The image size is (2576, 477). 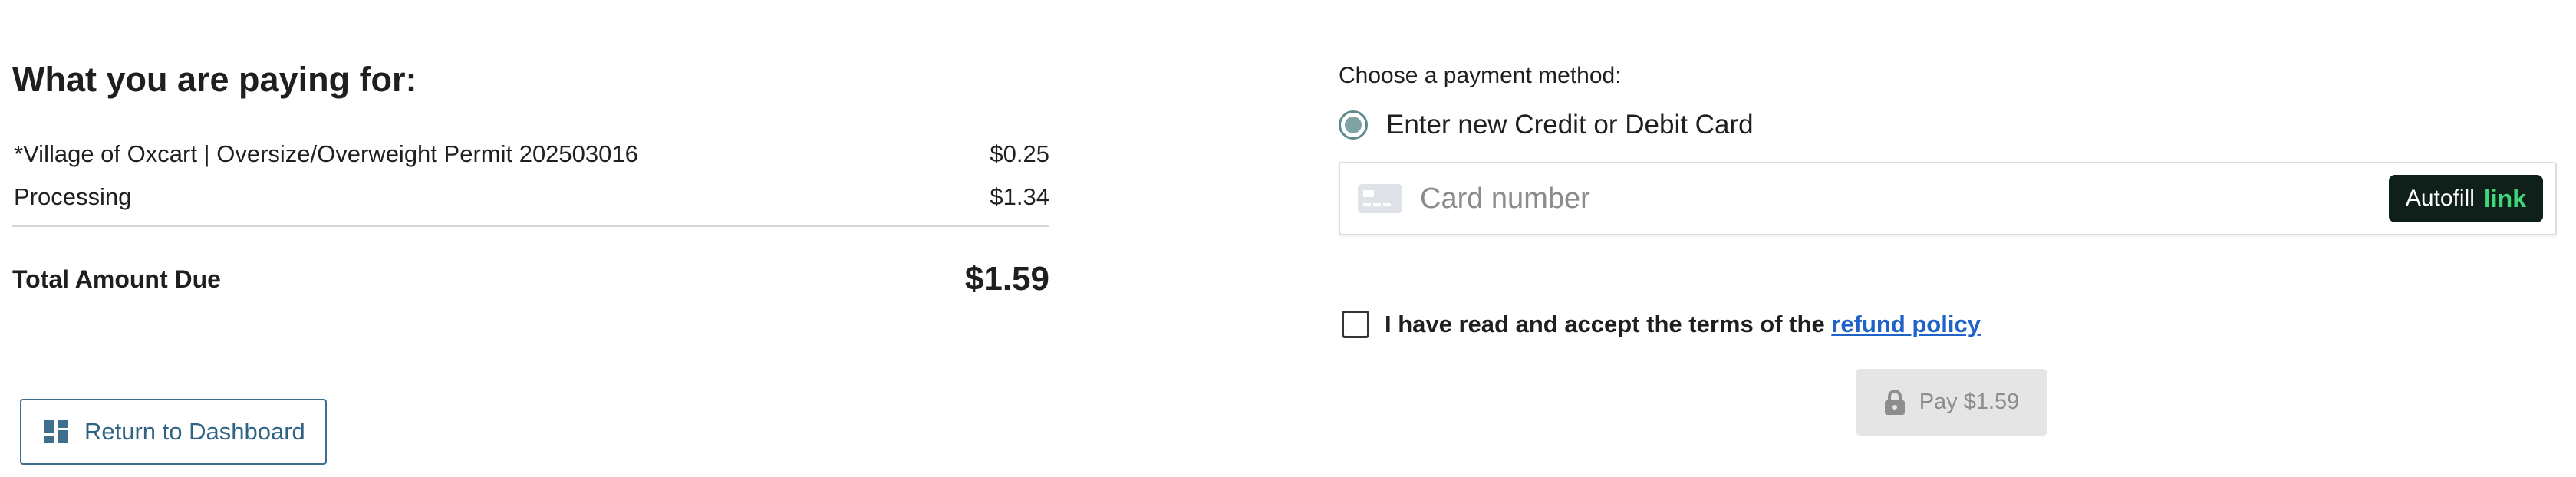 I want to click on card-number-input, so click(x=1903, y=199).